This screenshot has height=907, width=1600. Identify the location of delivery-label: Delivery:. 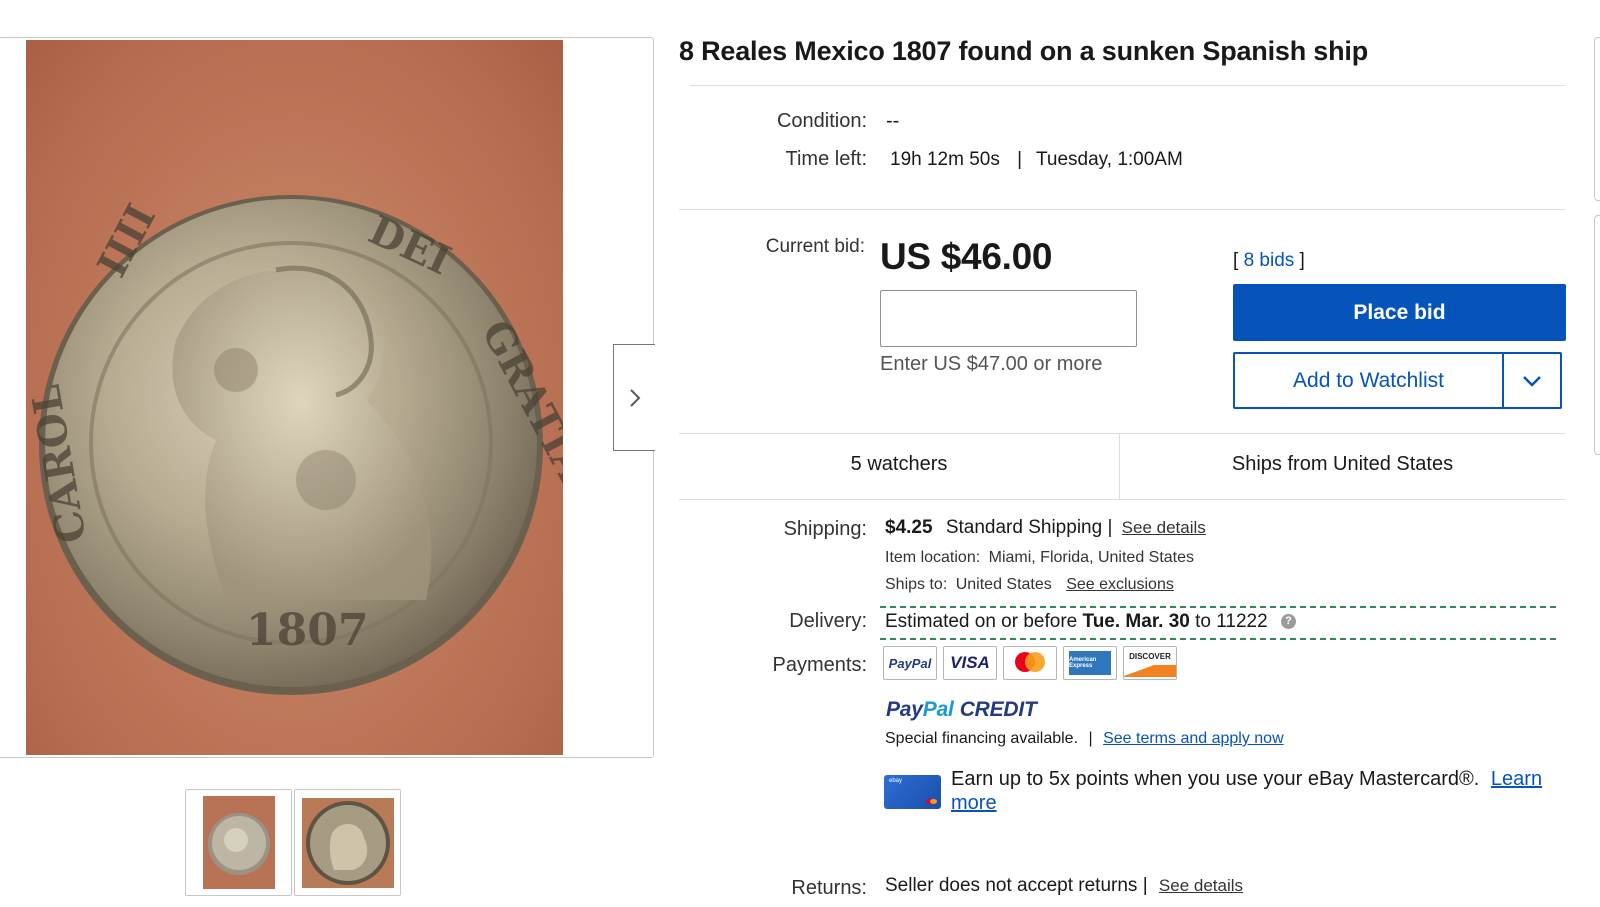
(828, 621).